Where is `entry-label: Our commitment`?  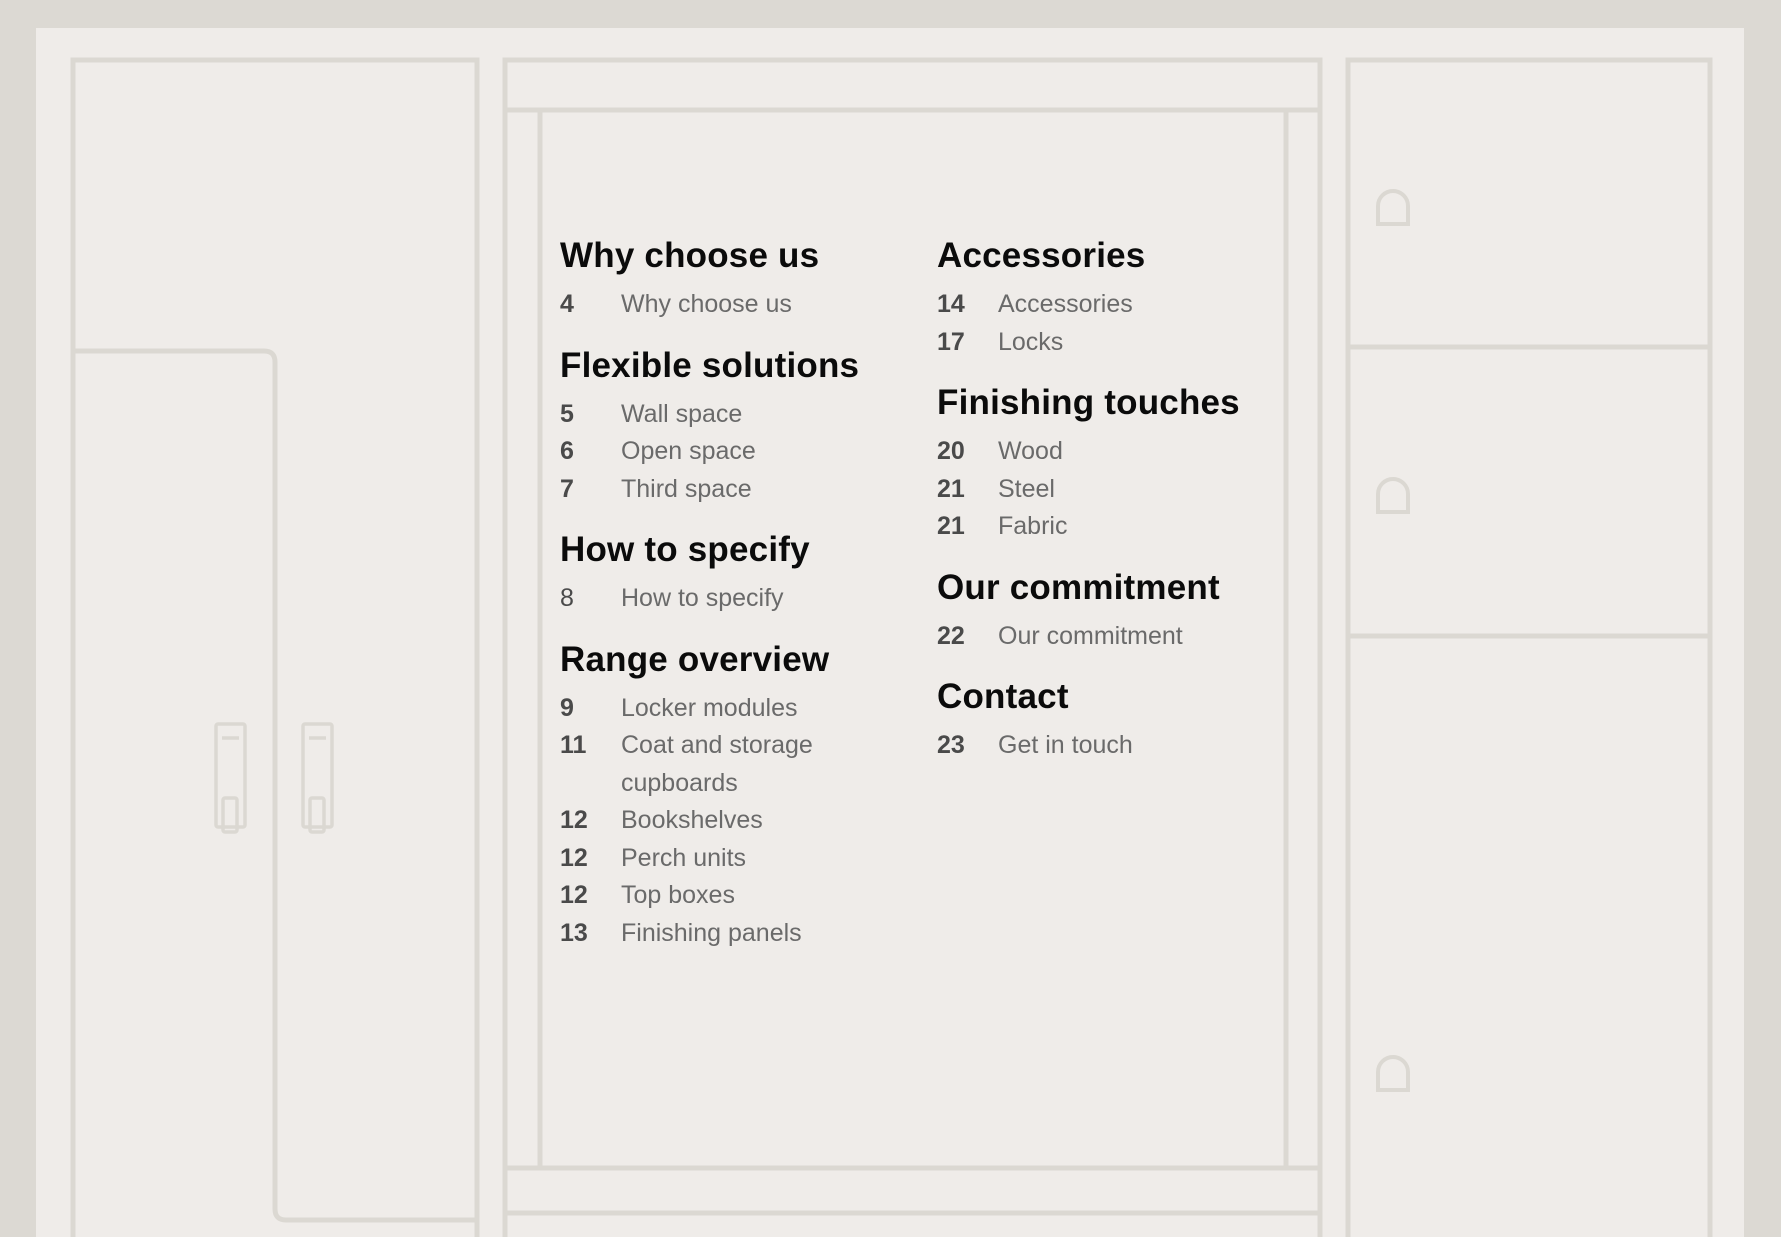
entry-label: Our commitment is located at coordinates (1090, 635).